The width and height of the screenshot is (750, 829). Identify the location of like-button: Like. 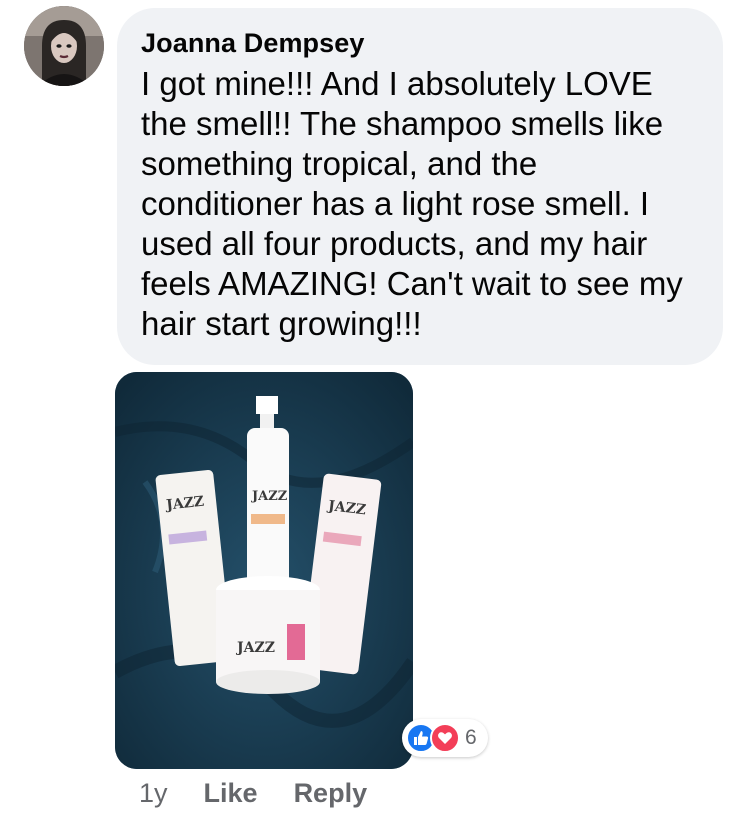
(231, 793).